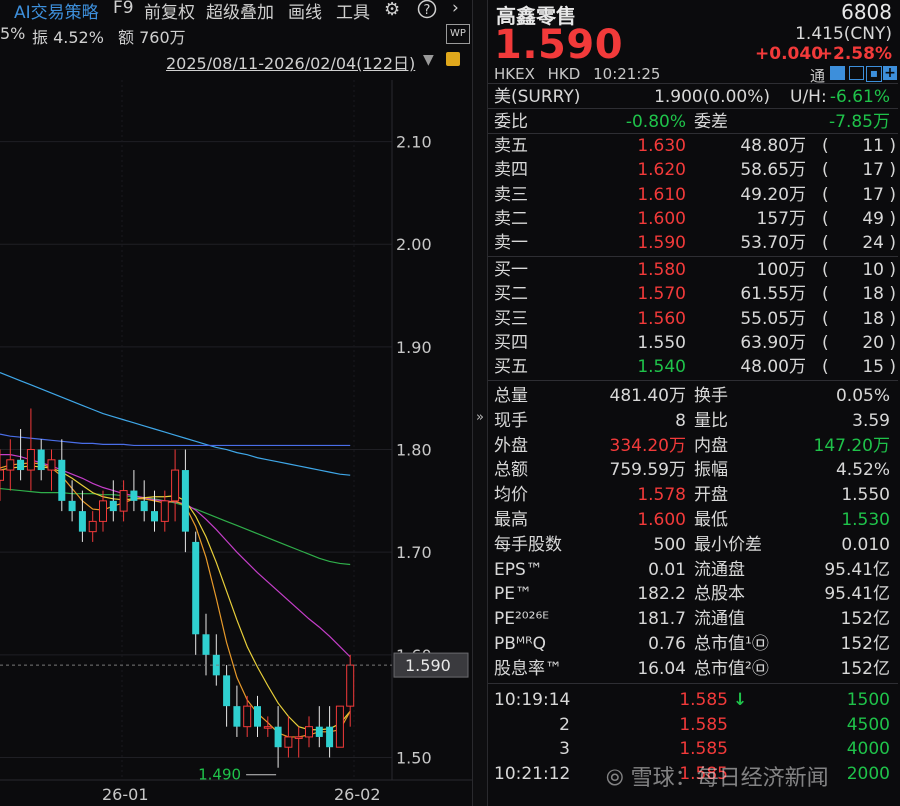 This screenshot has width=900, height=806. What do you see at coordinates (661, 194) in the screenshot?
I see `ask-price: 1.610` at bounding box center [661, 194].